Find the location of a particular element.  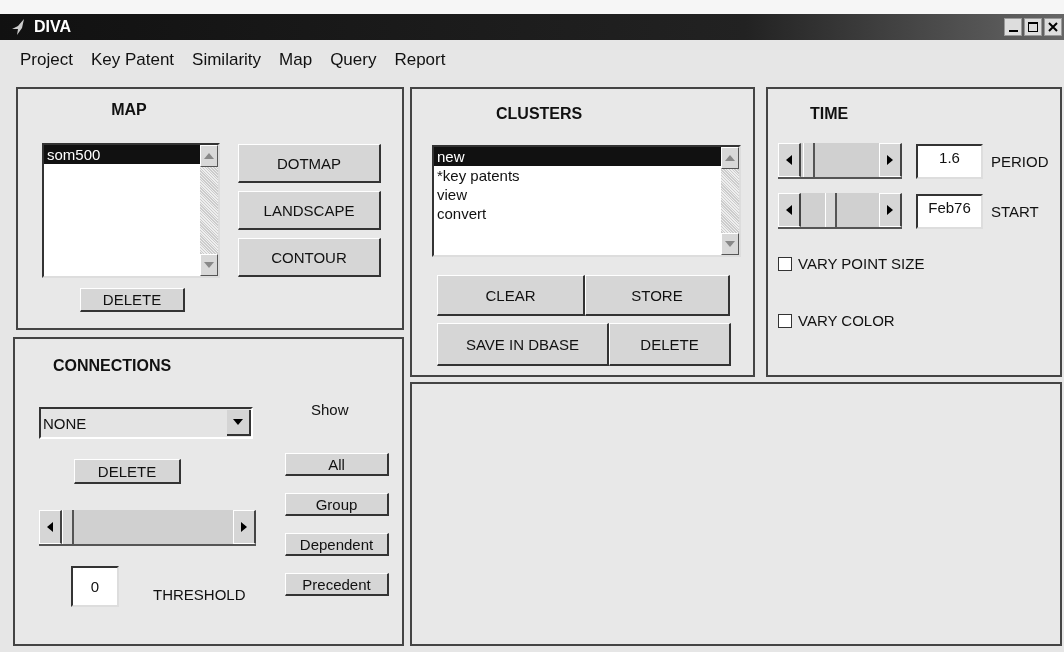

map-list: som500 is located at coordinates (131, 210).